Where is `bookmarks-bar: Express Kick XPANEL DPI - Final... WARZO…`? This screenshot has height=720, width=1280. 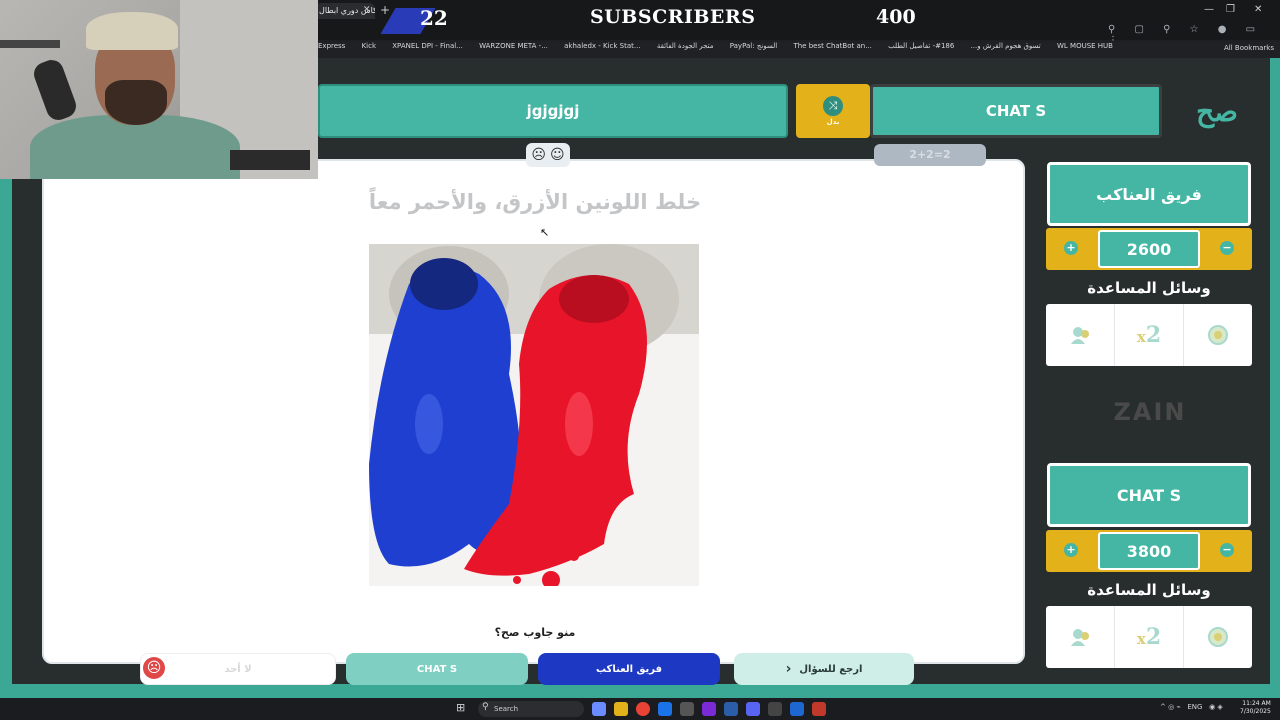 bookmarks-bar: Express Kick XPANEL DPI - Final... WARZO… is located at coordinates (799, 50).